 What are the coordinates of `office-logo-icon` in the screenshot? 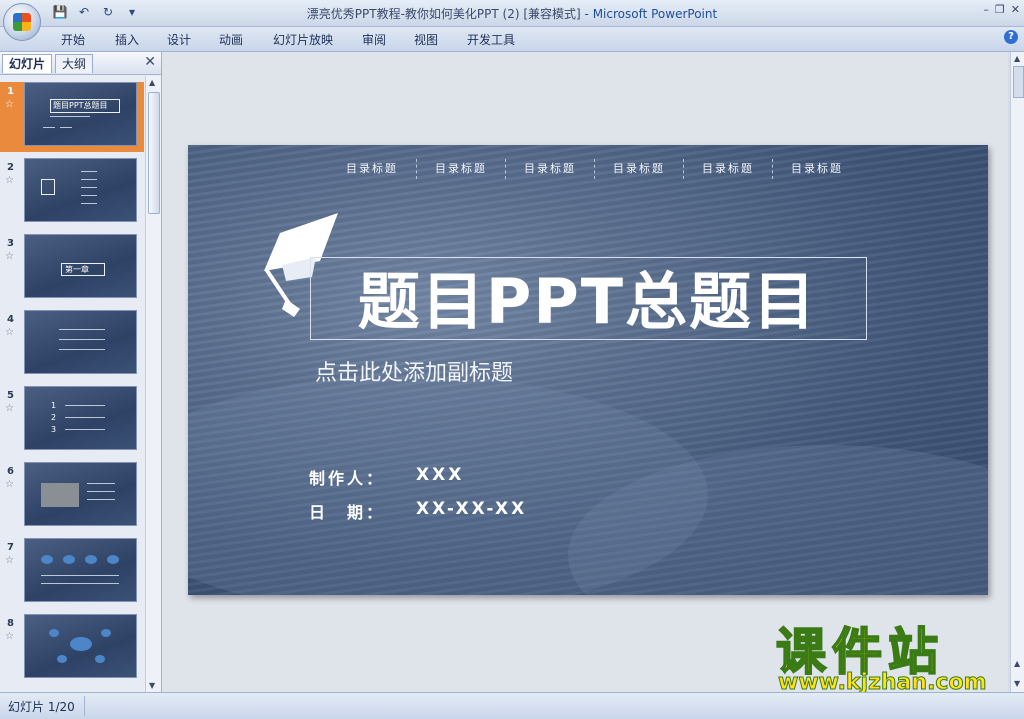 It's located at (22, 22).